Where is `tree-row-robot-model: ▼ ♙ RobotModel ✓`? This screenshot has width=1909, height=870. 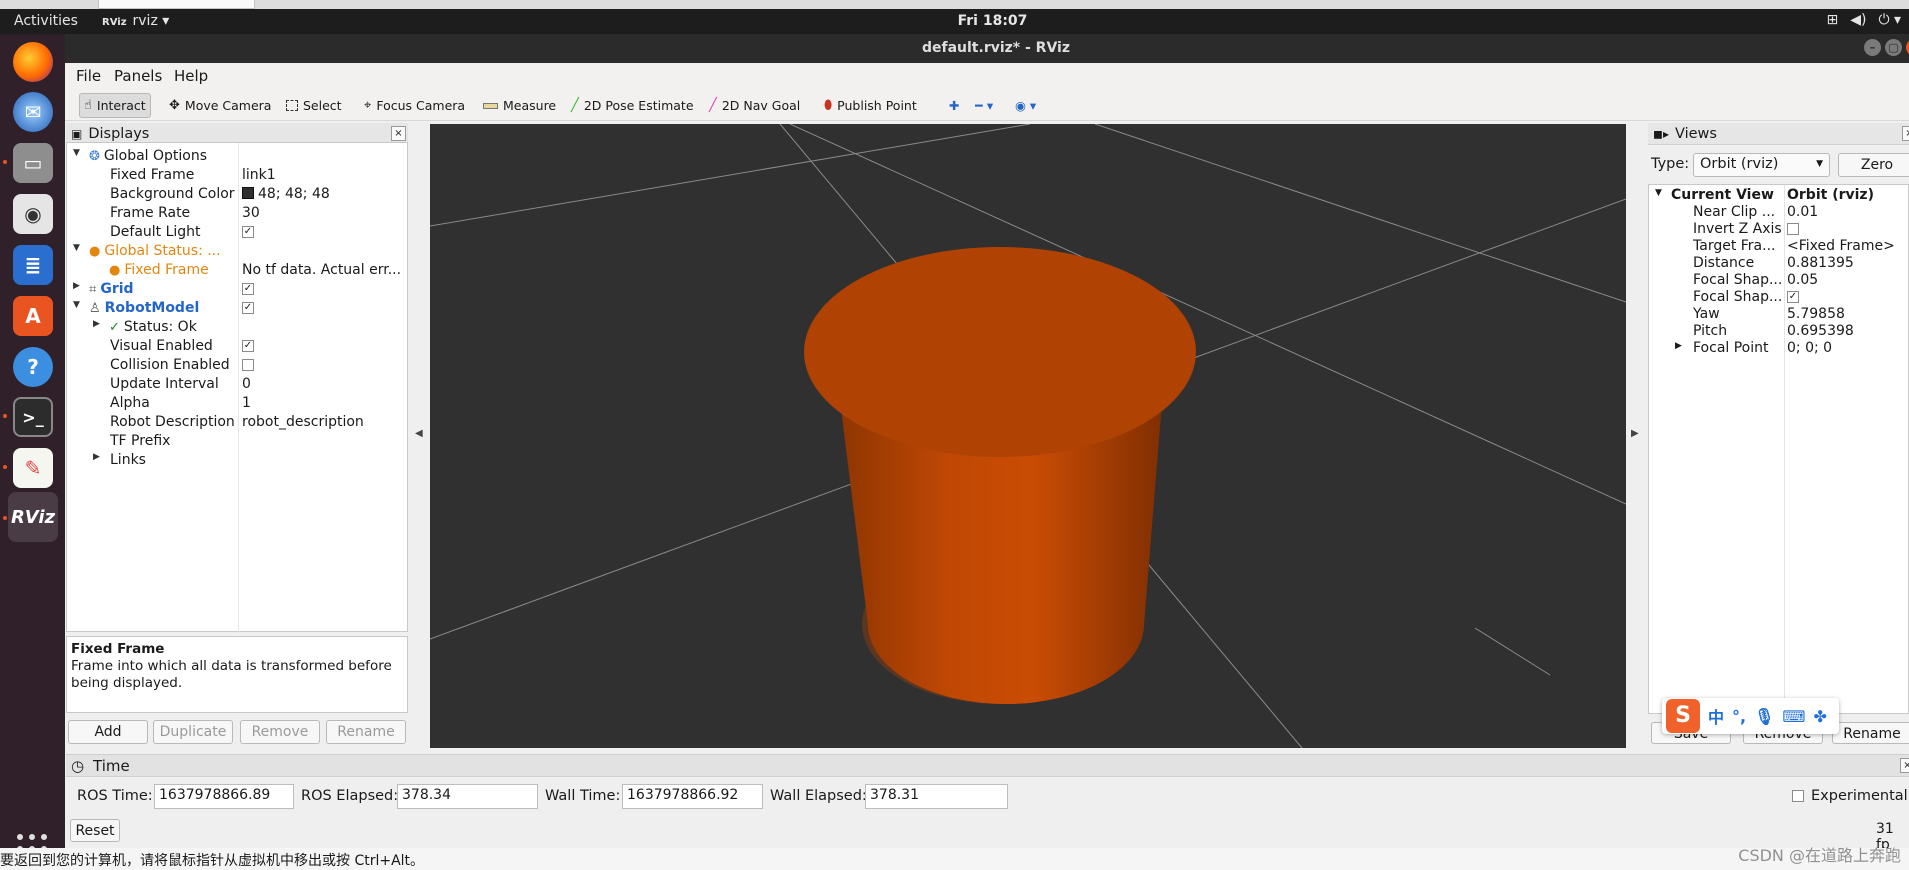
tree-row-robot-model: ▼ ♙ RobotModel ✓ is located at coordinates (237, 308).